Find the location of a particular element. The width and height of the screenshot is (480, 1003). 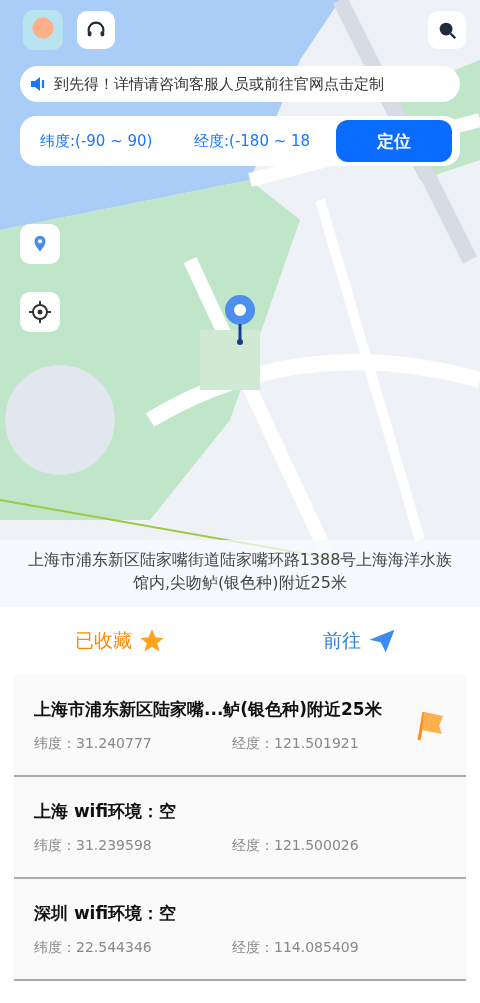

locate-button: 定位 is located at coordinates (394, 141).